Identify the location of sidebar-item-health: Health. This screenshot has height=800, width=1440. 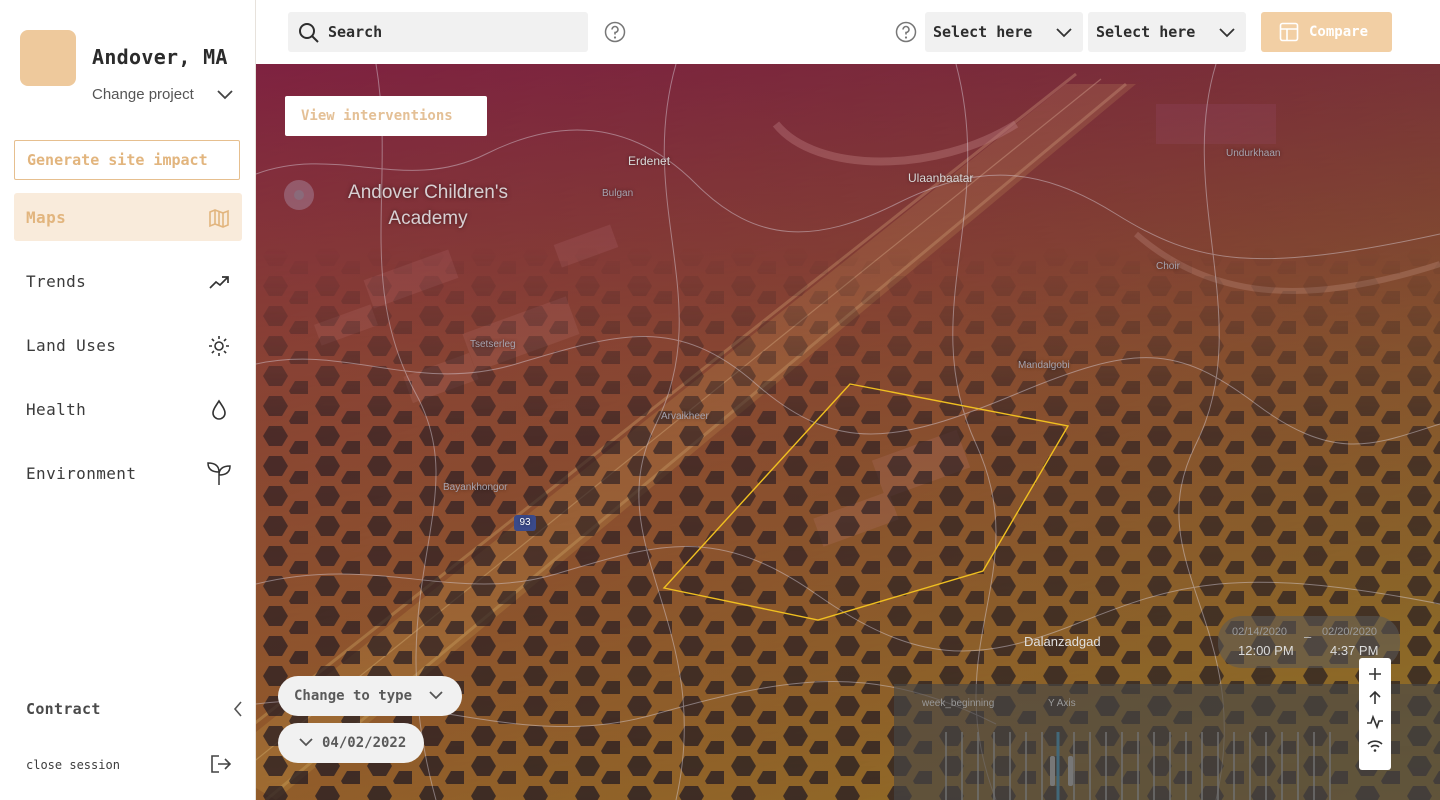
(128, 409).